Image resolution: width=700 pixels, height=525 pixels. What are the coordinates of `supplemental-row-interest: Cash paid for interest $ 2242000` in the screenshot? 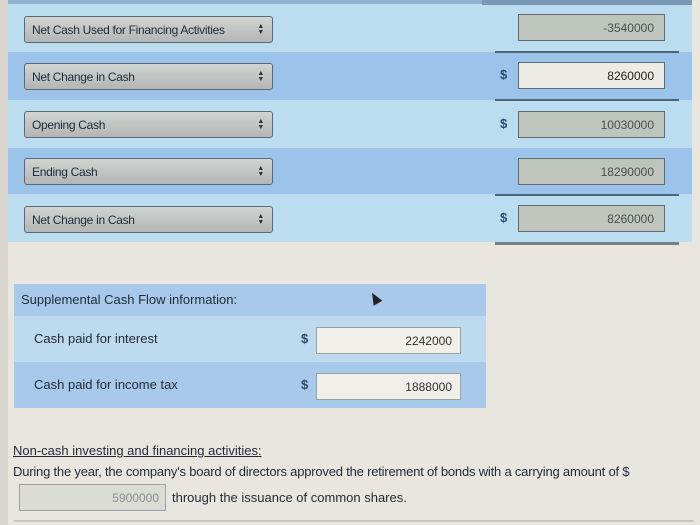 It's located at (250, 339).